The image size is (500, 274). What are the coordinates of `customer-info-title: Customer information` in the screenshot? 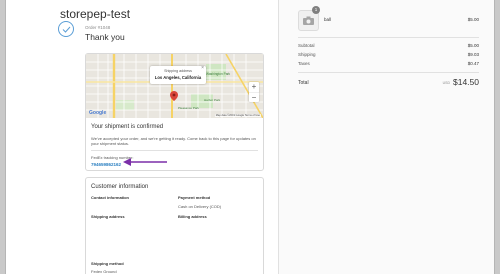 It's located at (120, 187).